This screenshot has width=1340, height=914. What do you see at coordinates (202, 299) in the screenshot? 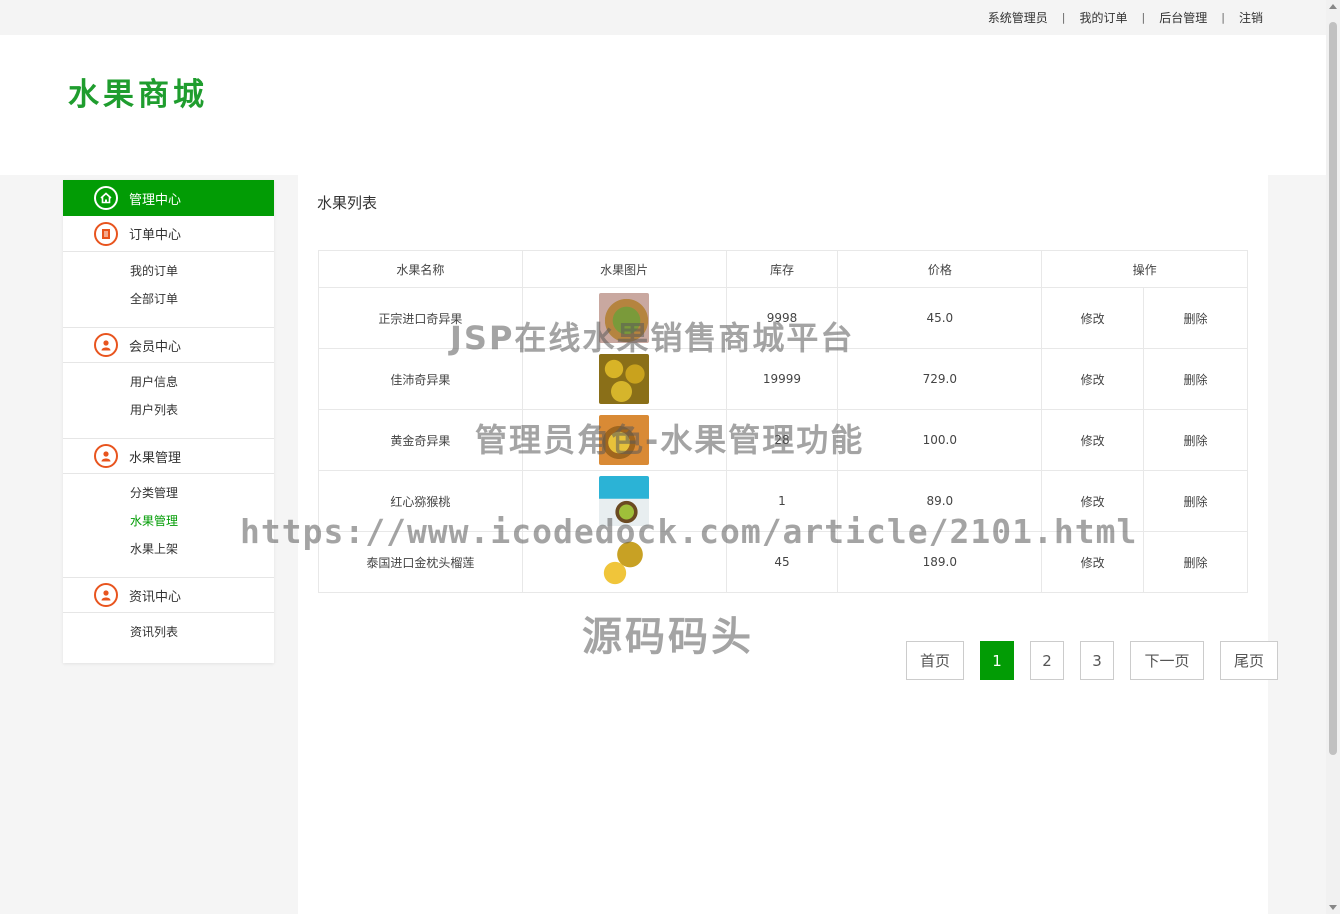
I see `sidebar-item-all-orders: 全部订单` at bounding box center [202, 299].